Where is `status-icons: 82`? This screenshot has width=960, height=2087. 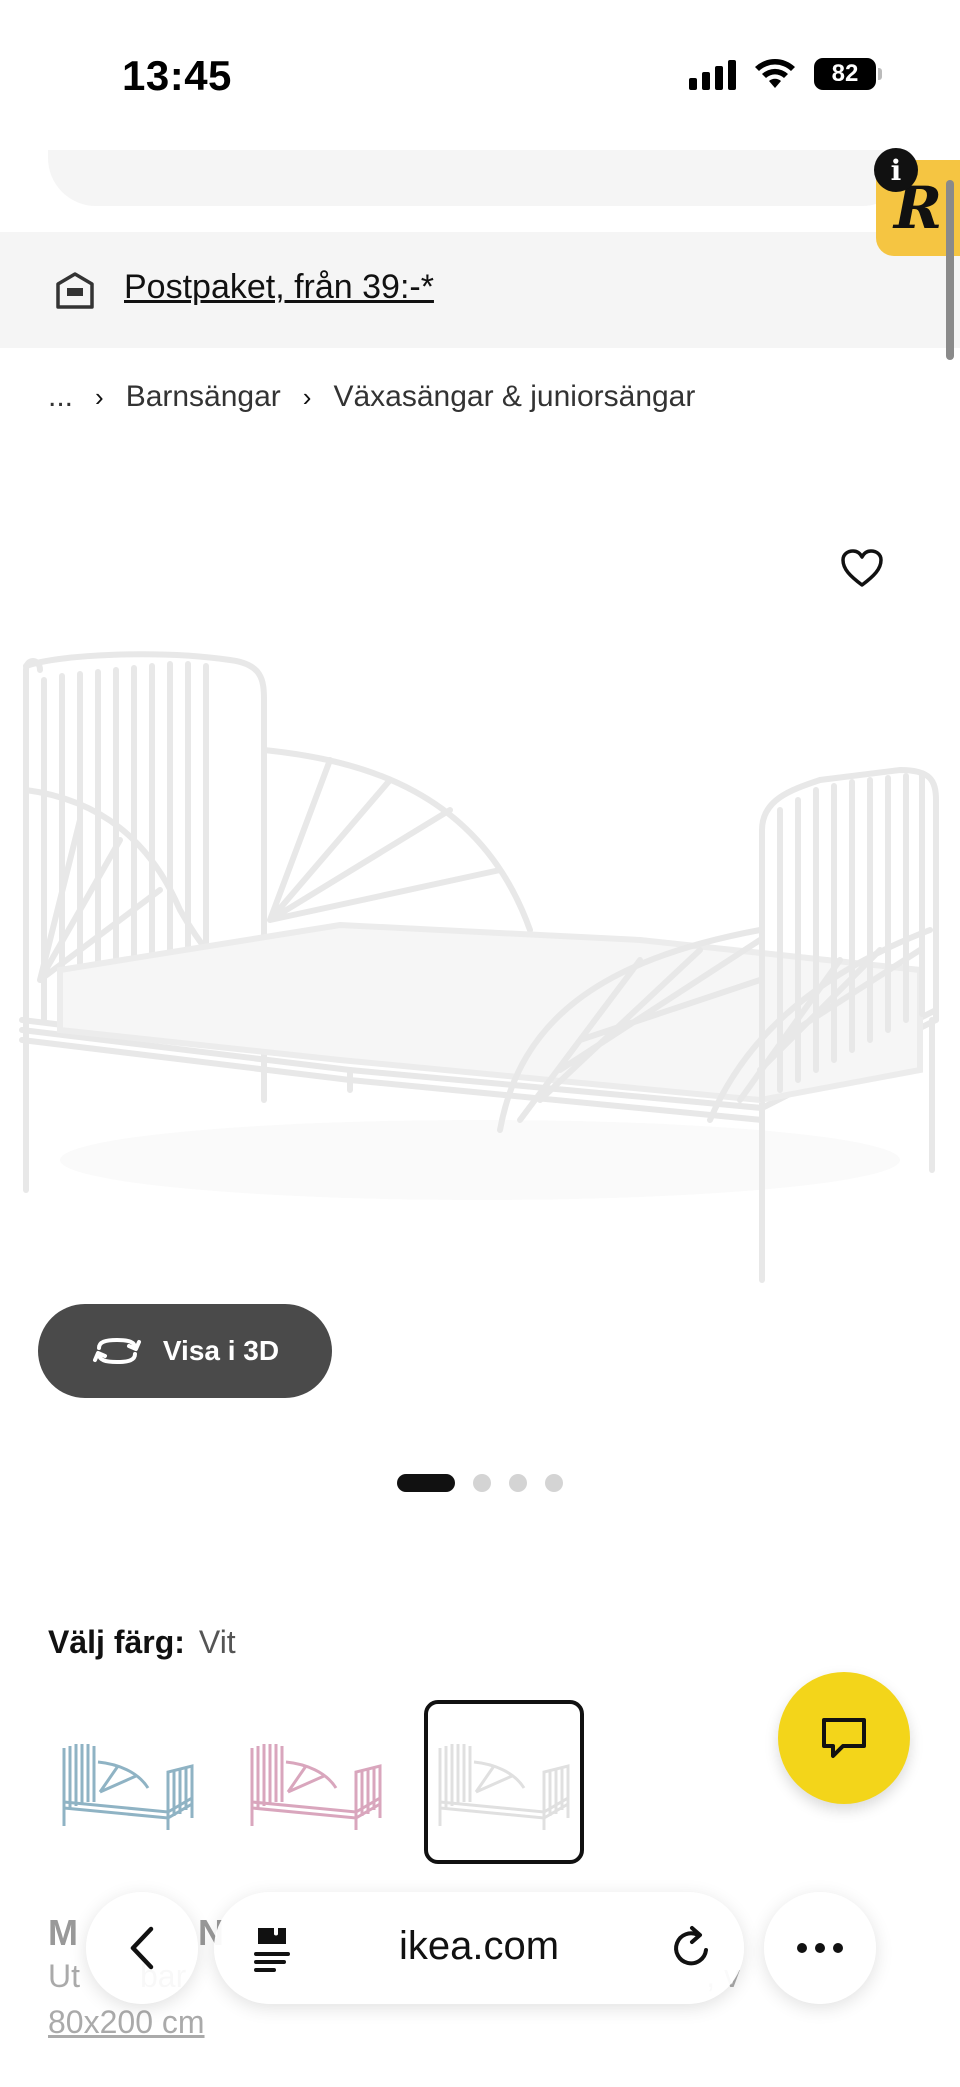 status-icons: 82 is located at coordinates (785, 74).